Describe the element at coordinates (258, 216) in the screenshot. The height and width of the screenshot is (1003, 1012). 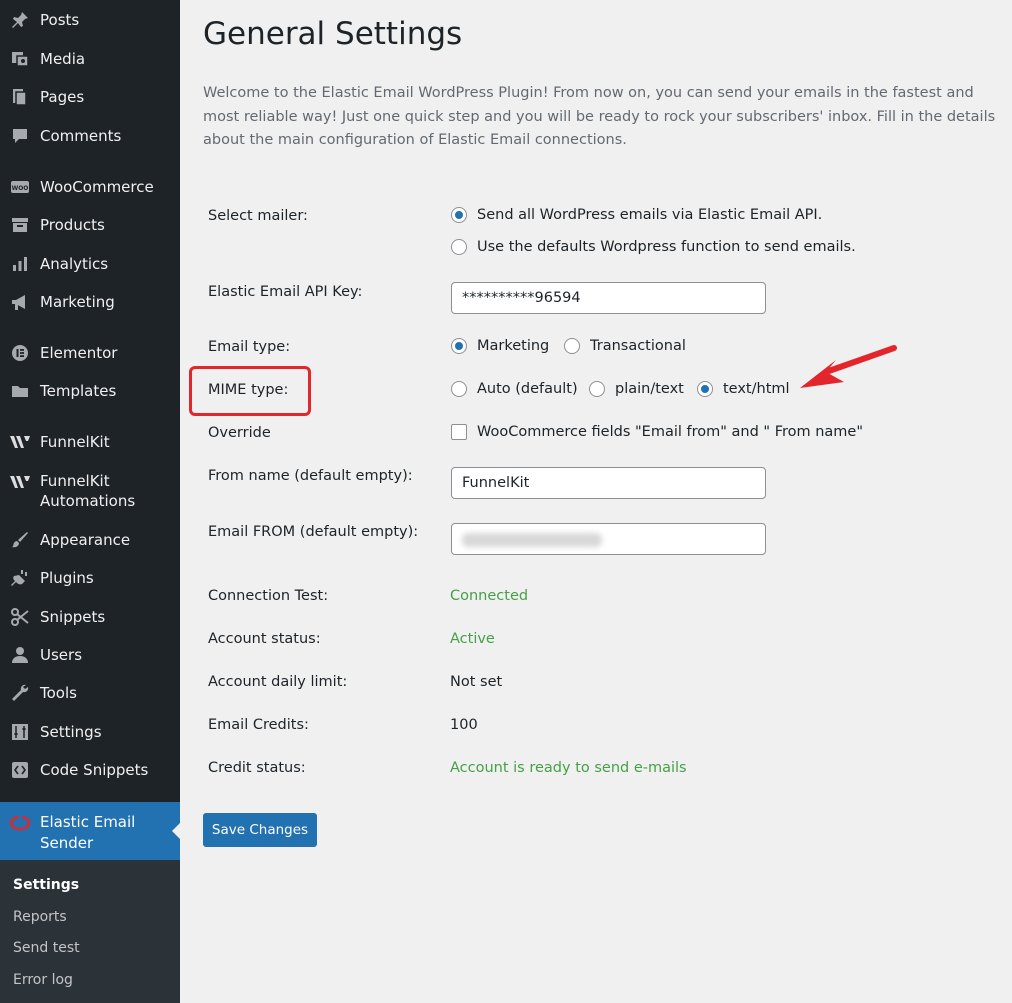
I see `select-mailer-label: Select mailer:` at that location.